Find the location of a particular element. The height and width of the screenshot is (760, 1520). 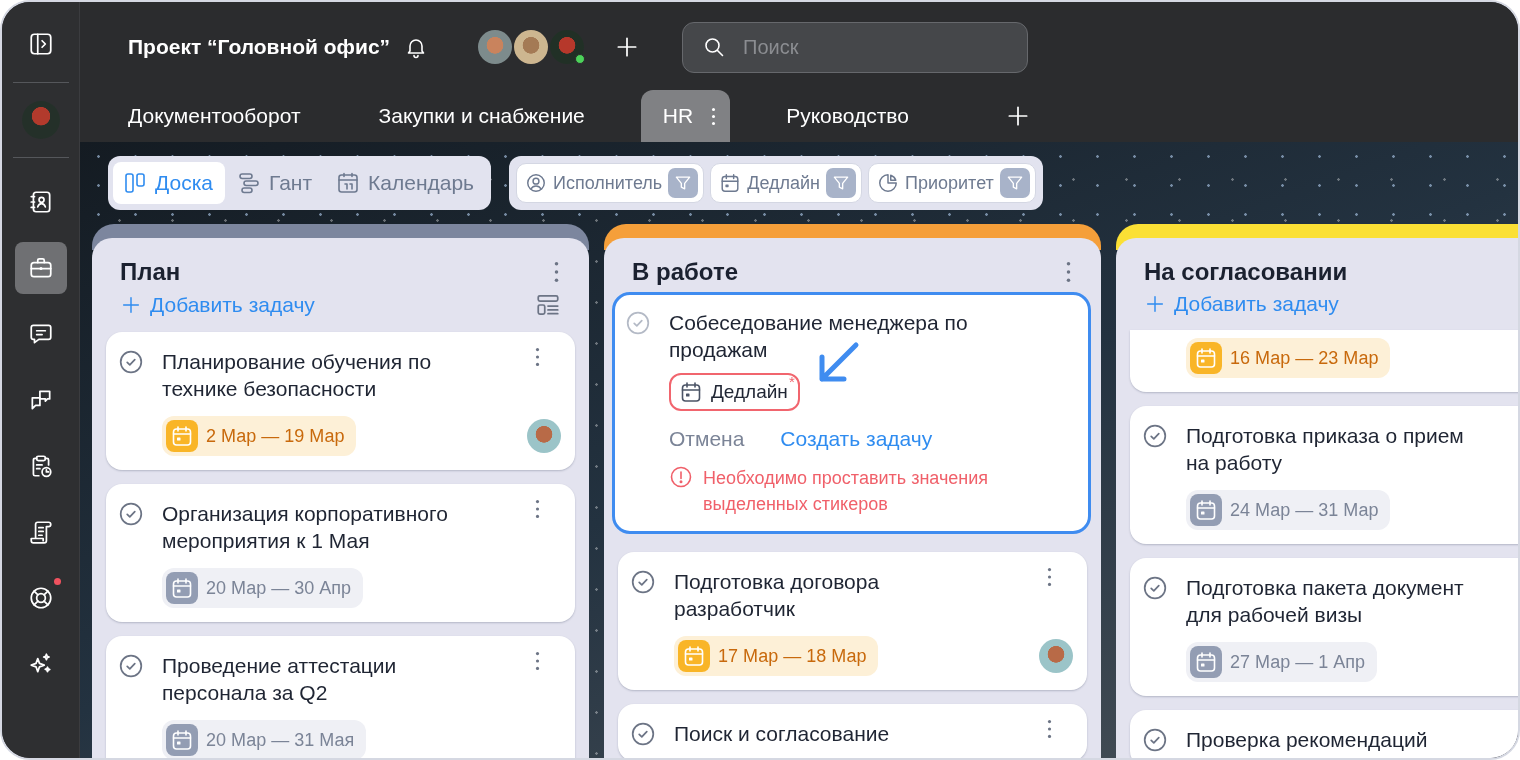

search-field: Поиск is located at coordinates (855, 47).